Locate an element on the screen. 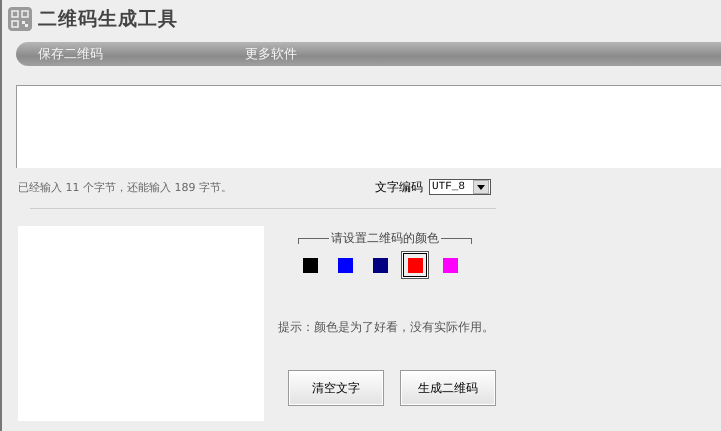 The image size is (721, 431). dropdown-arrow-icon is located at coordinates (481, 187).